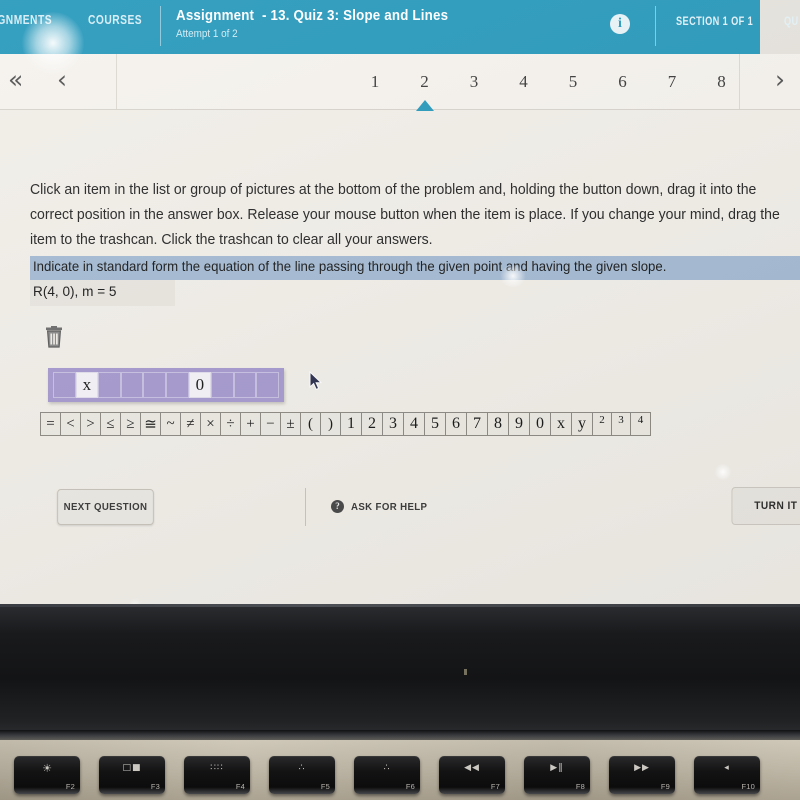 This screenshot has width=800, height=800. Describe the element at coordinates (351, 424) in the screenshot. I see `palette-key-digit-1: 1` at that location.